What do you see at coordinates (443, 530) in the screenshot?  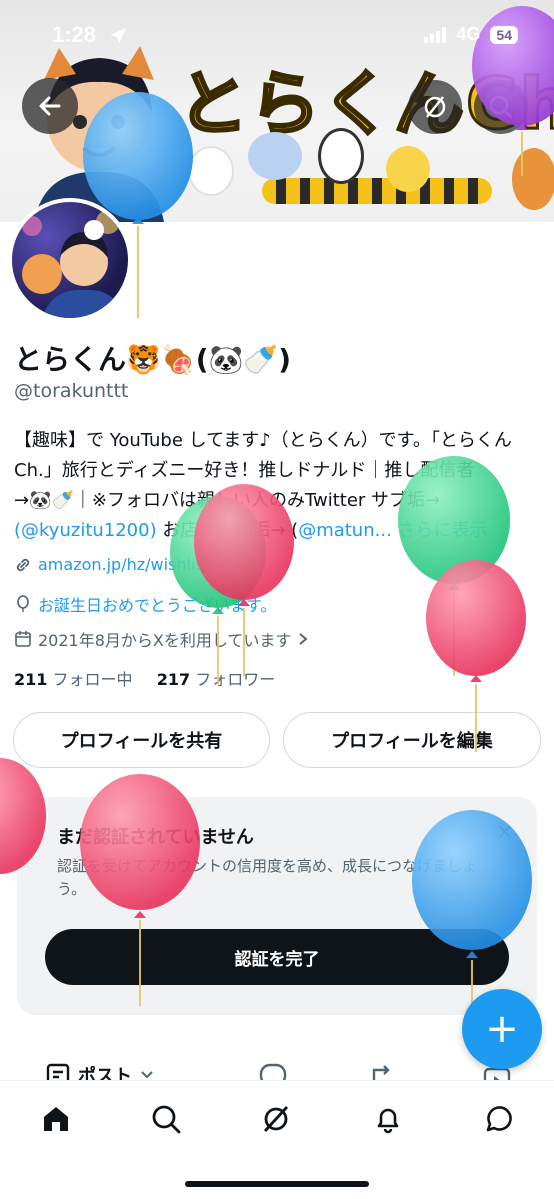 I see `show-more-link: さらに表示` at bounding box center [443, 530].